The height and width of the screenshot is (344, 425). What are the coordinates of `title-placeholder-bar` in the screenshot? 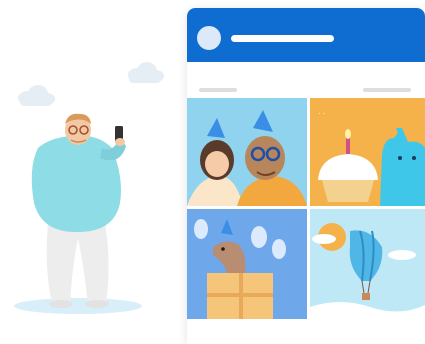 It's located at (282, 38).